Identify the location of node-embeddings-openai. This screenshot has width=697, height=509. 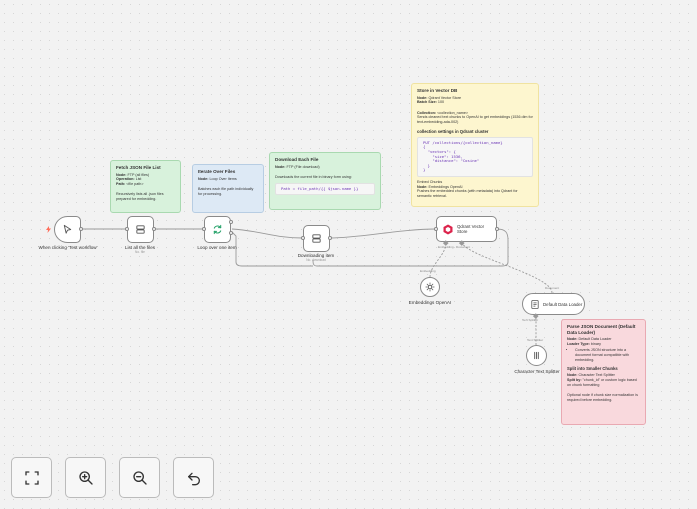
(430, 287).